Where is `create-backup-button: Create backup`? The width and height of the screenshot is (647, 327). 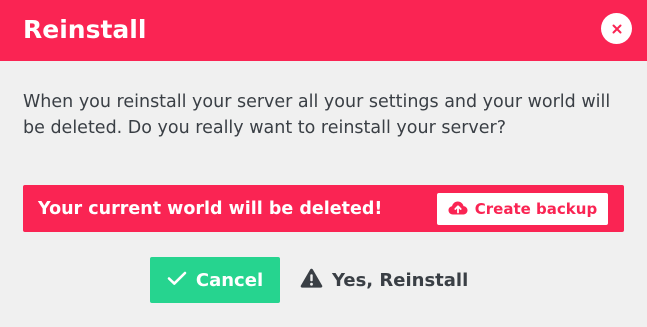
create-backup-button: Create backup is located at coordinates (522, 209).